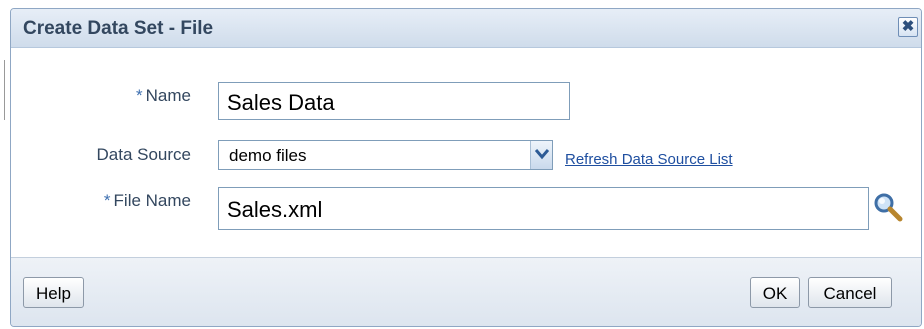  I want to click on name-label-text: Name, so click(168, 95).